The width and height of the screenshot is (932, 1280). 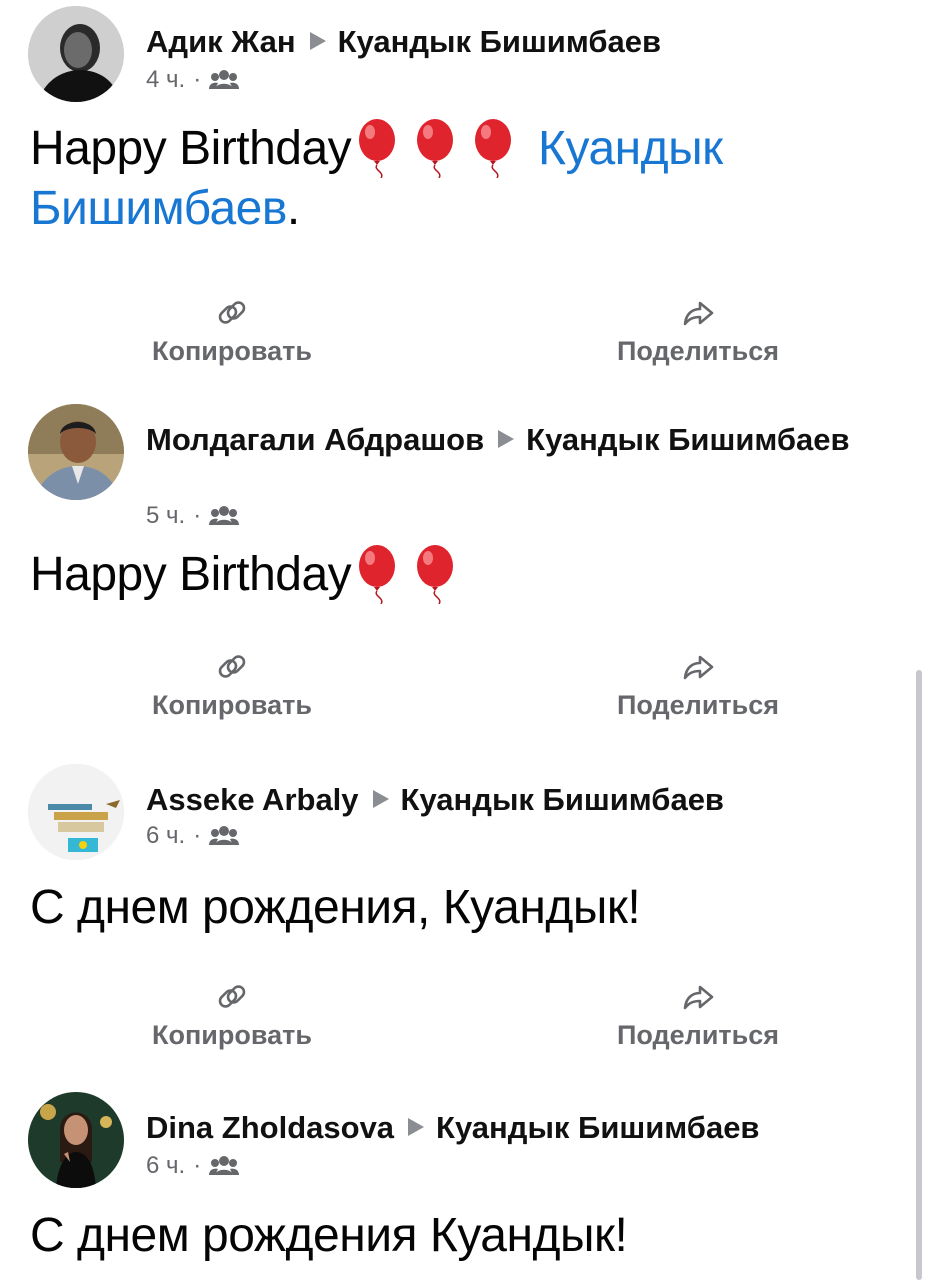 What do you see at coordinates (293, 208) in the screenshot?
I see `post-text-end: .` at bounding box center [293, 208].